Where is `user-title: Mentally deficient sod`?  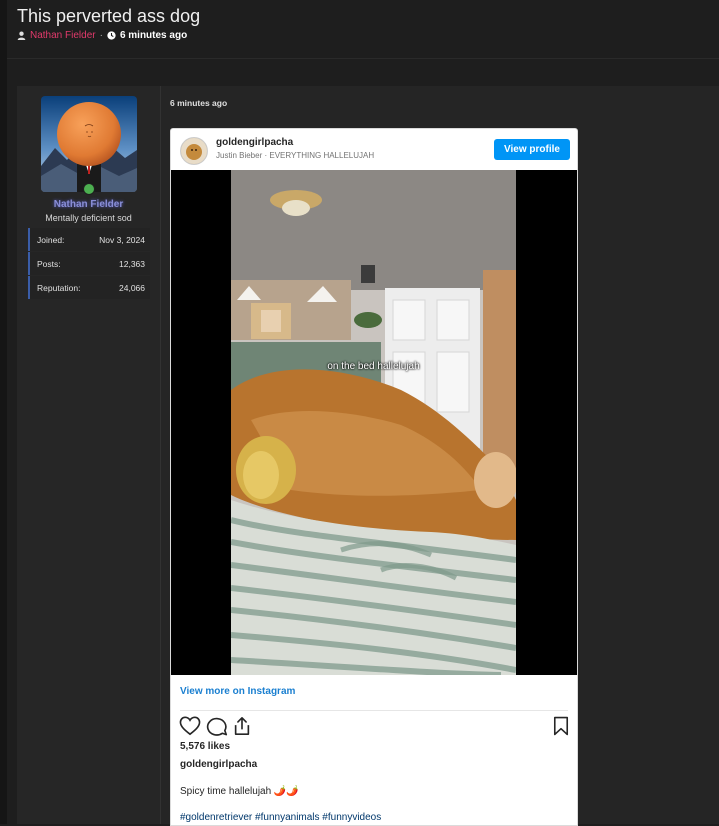
user-title: Mentally deficient sod is located at coordinates (88, 218).